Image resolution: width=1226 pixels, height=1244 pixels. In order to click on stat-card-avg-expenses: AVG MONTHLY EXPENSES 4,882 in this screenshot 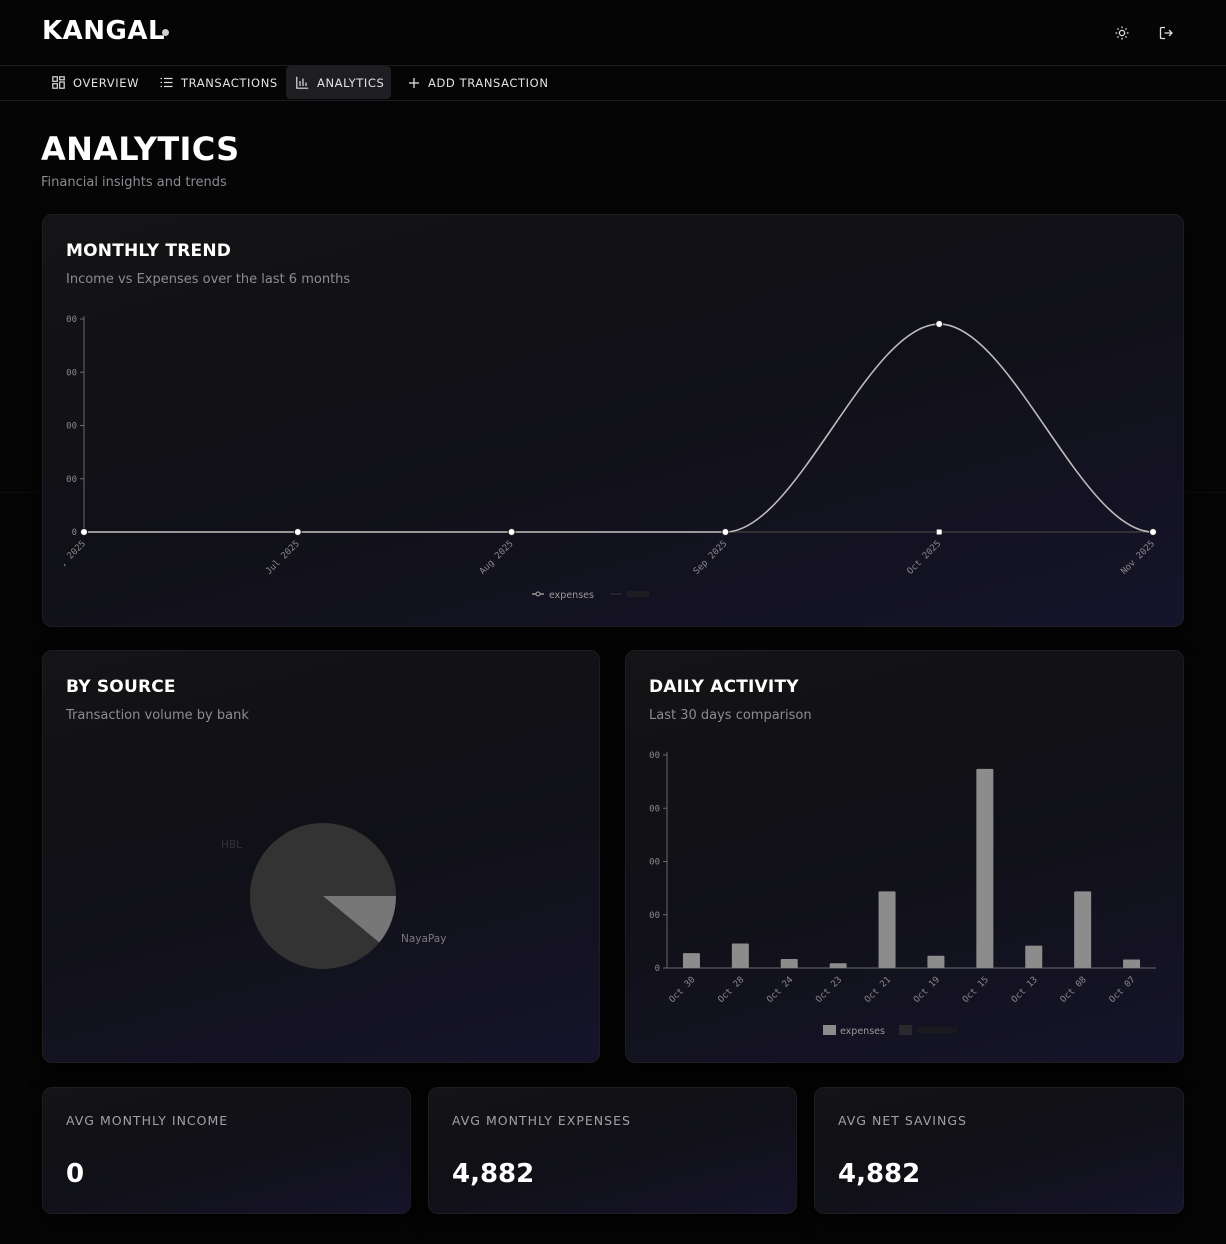, I will do `click(612, 1150)`.